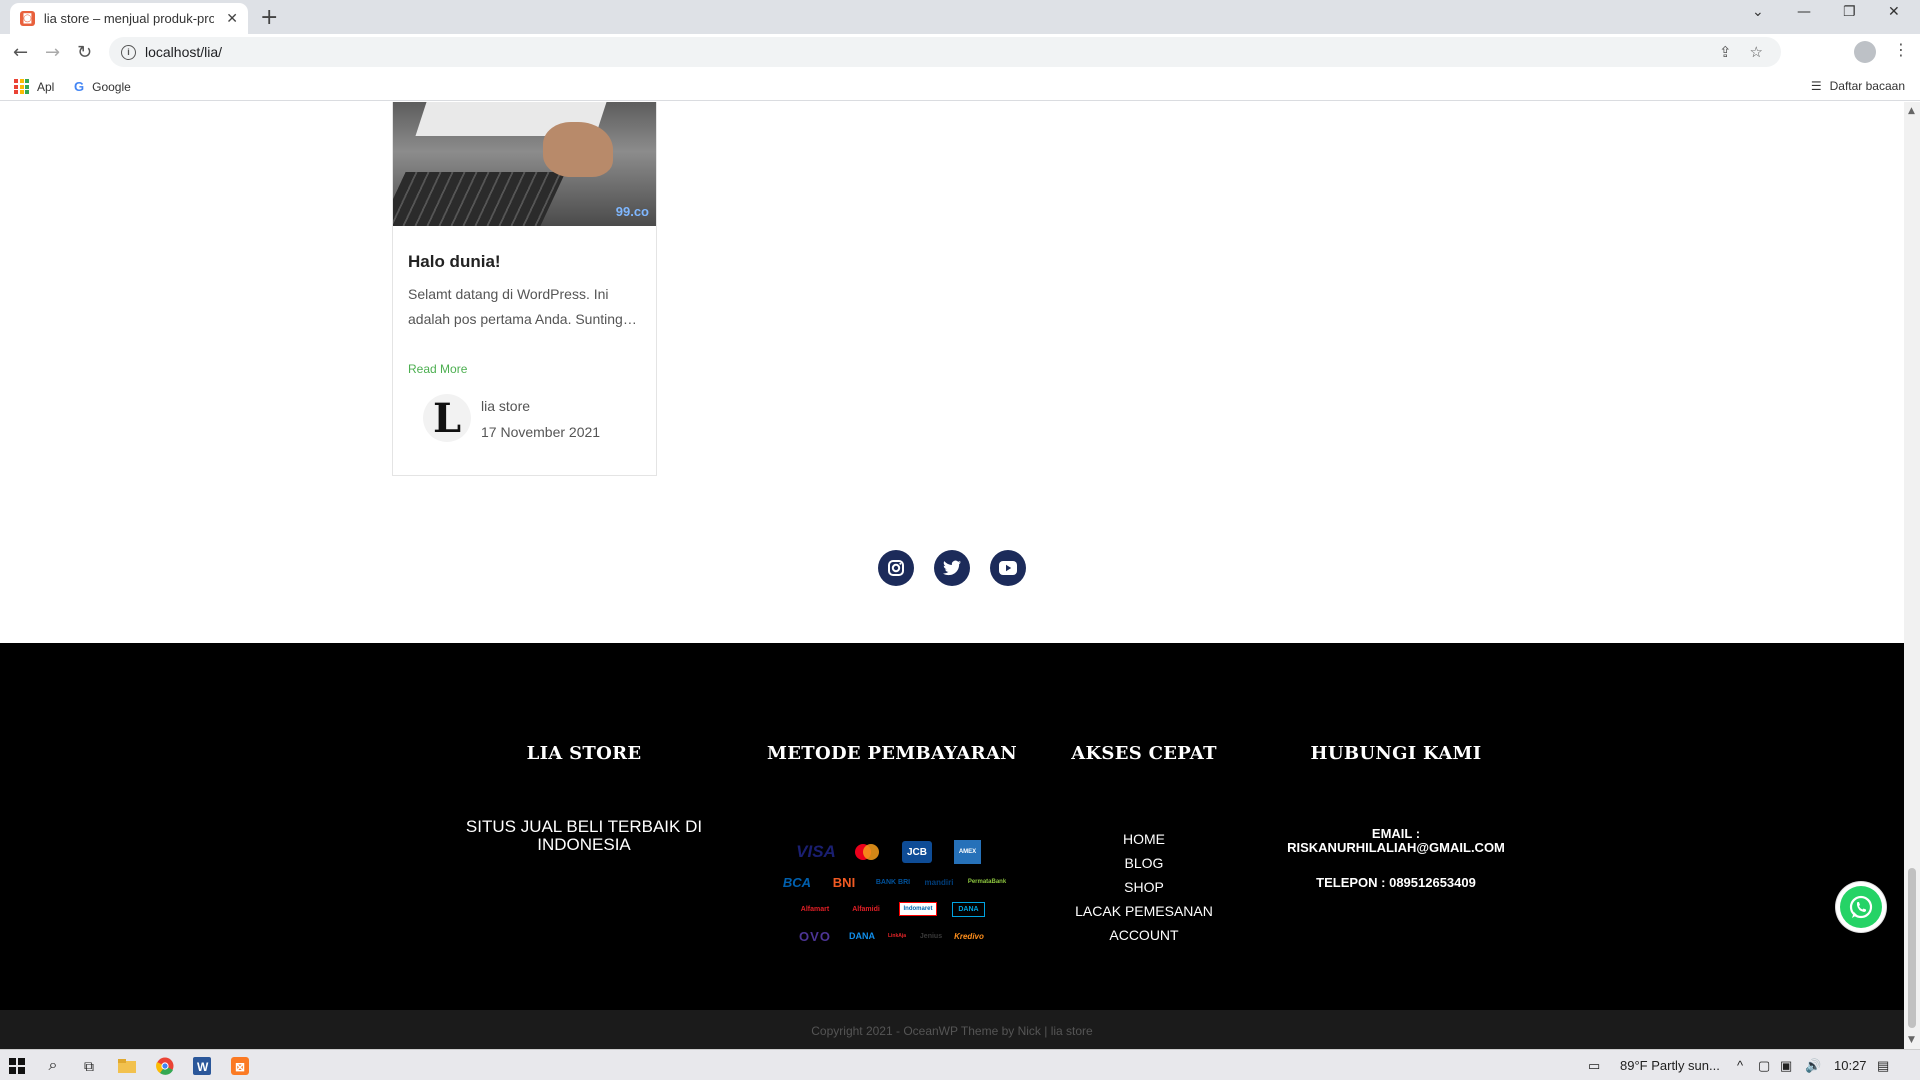 This screenshot has width=1920, height=1080. What do you see at coordinates (454, 262) in the screenshot?
I see `post-title: Halo dunia!` at bounding box center [454, 262].